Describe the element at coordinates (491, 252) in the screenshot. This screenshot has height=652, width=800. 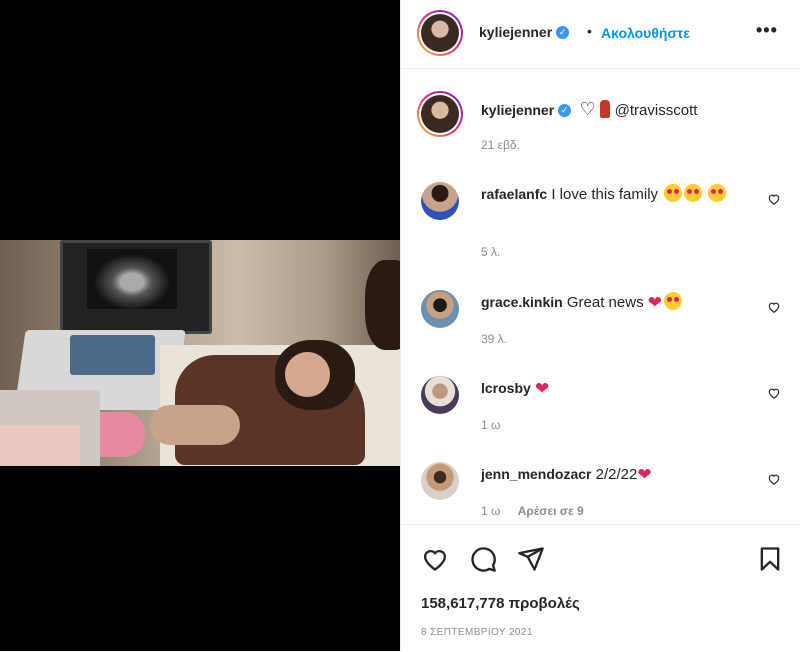
I see `comment-timestamp: 5 λ.` at that location.